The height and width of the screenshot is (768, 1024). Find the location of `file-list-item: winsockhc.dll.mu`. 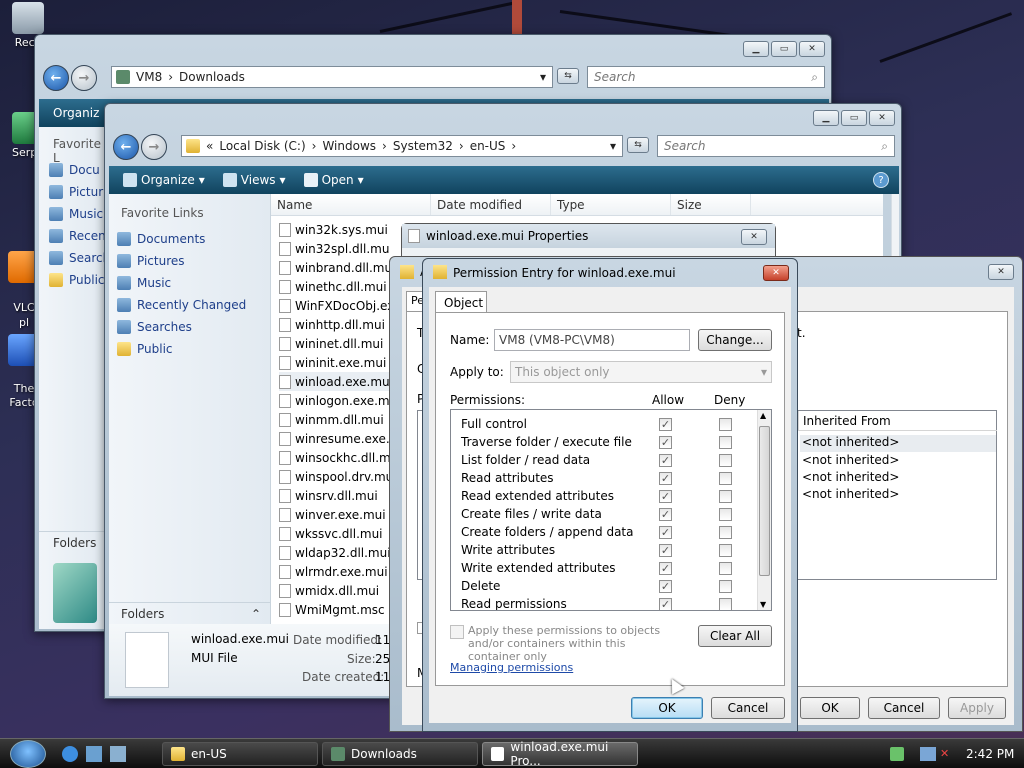

file-list-item: winsockhc.dll.mu is located at coordinates (334, 457).